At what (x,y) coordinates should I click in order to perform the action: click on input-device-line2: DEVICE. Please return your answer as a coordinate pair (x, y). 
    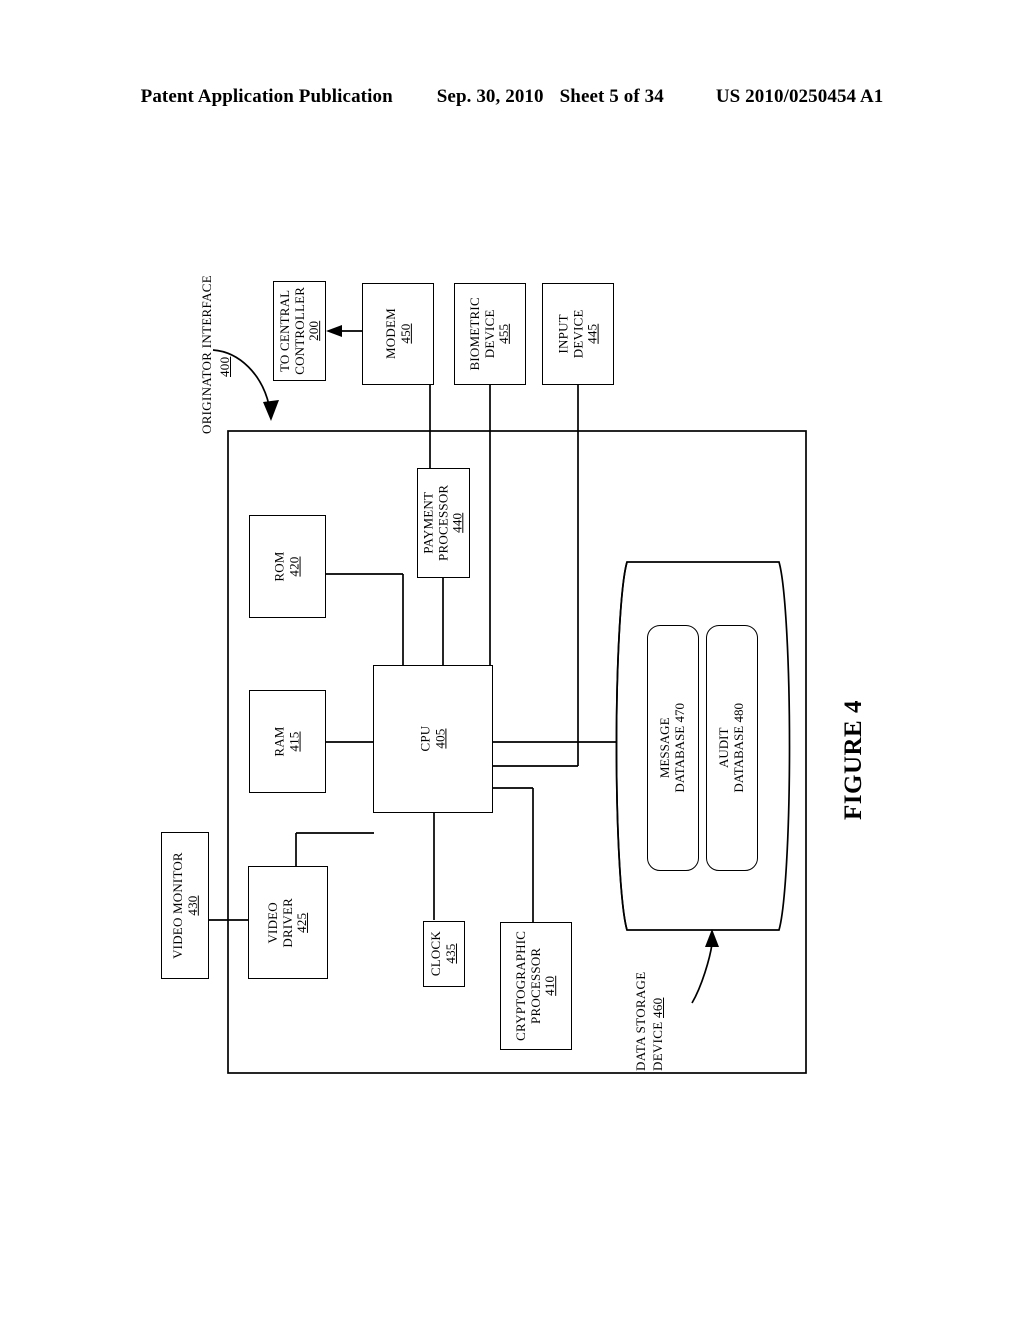
    Looking at the image, I should click on (577, 334).